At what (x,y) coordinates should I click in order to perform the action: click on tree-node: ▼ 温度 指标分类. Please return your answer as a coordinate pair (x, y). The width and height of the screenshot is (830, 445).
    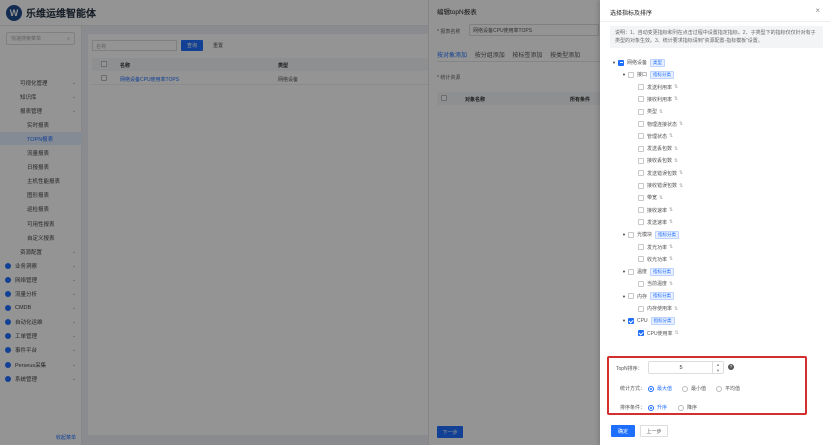
    Looking at the image, I should click on (648, 271).